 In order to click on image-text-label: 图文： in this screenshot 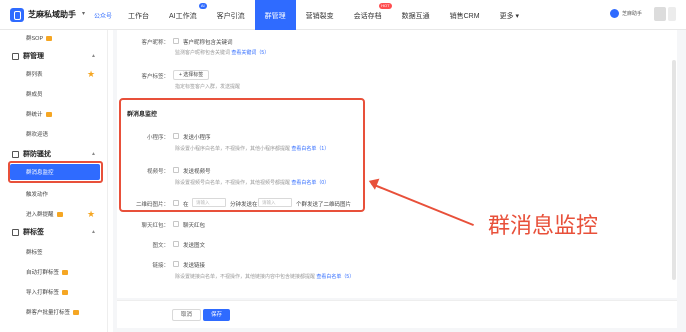, I will do `click(160, 246)`.